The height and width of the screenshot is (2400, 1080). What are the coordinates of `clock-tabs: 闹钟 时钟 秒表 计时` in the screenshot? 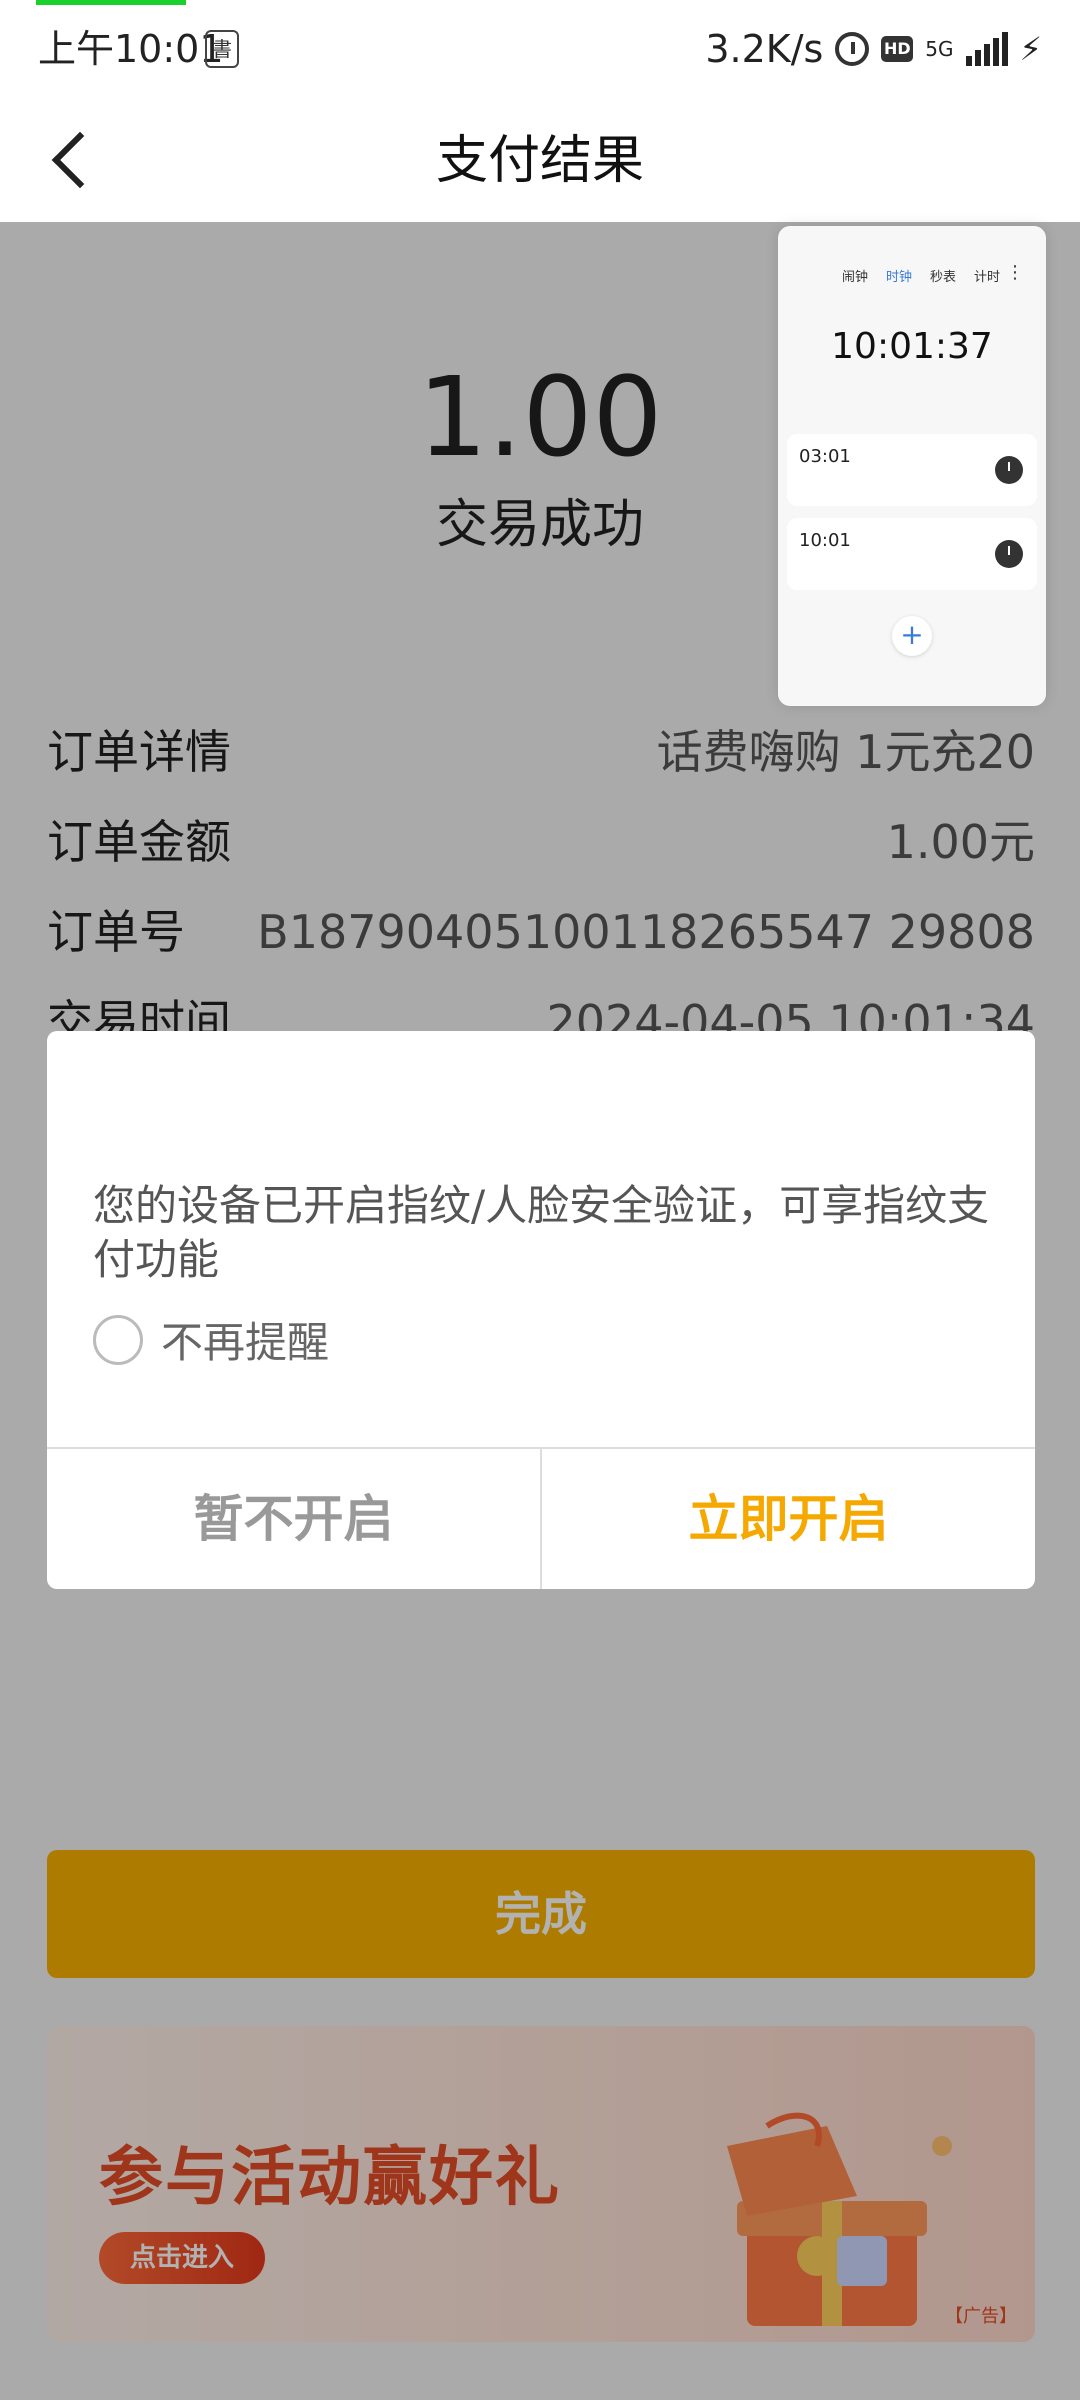 It's located at (921, 275).